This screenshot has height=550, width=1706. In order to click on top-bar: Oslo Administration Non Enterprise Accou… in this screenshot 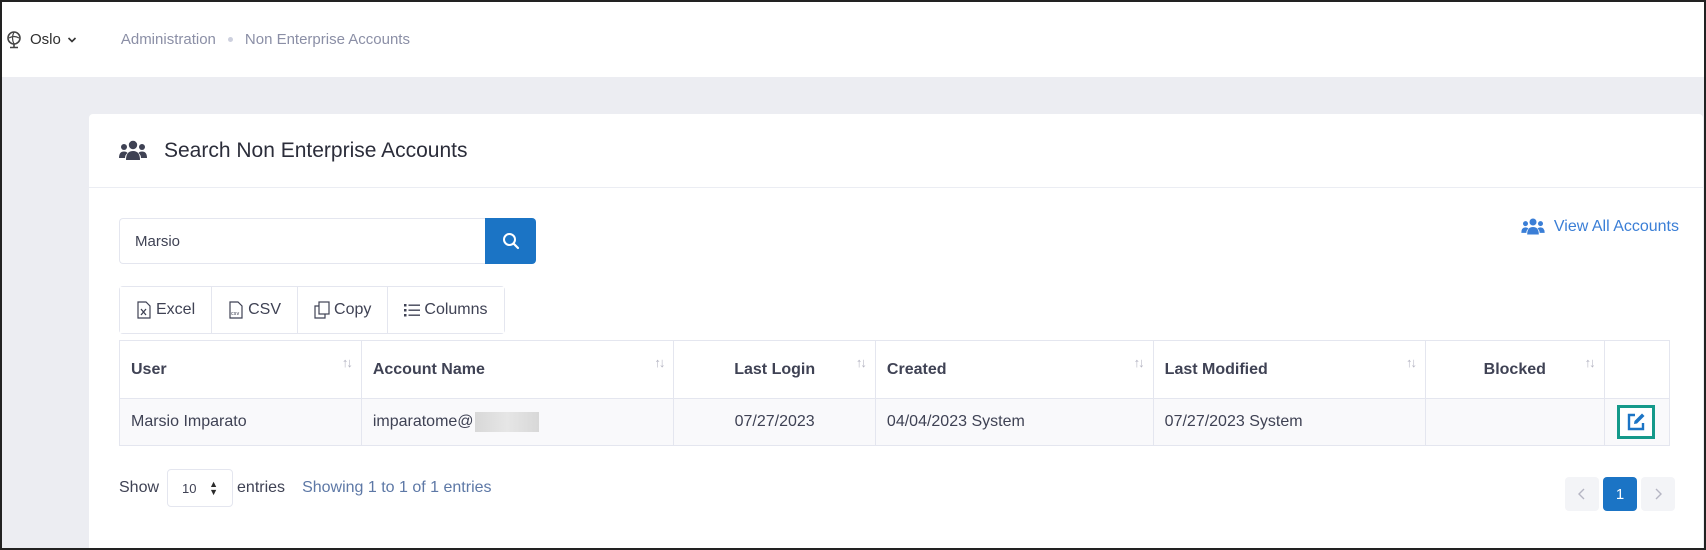, I will do `click(853, 39)`.